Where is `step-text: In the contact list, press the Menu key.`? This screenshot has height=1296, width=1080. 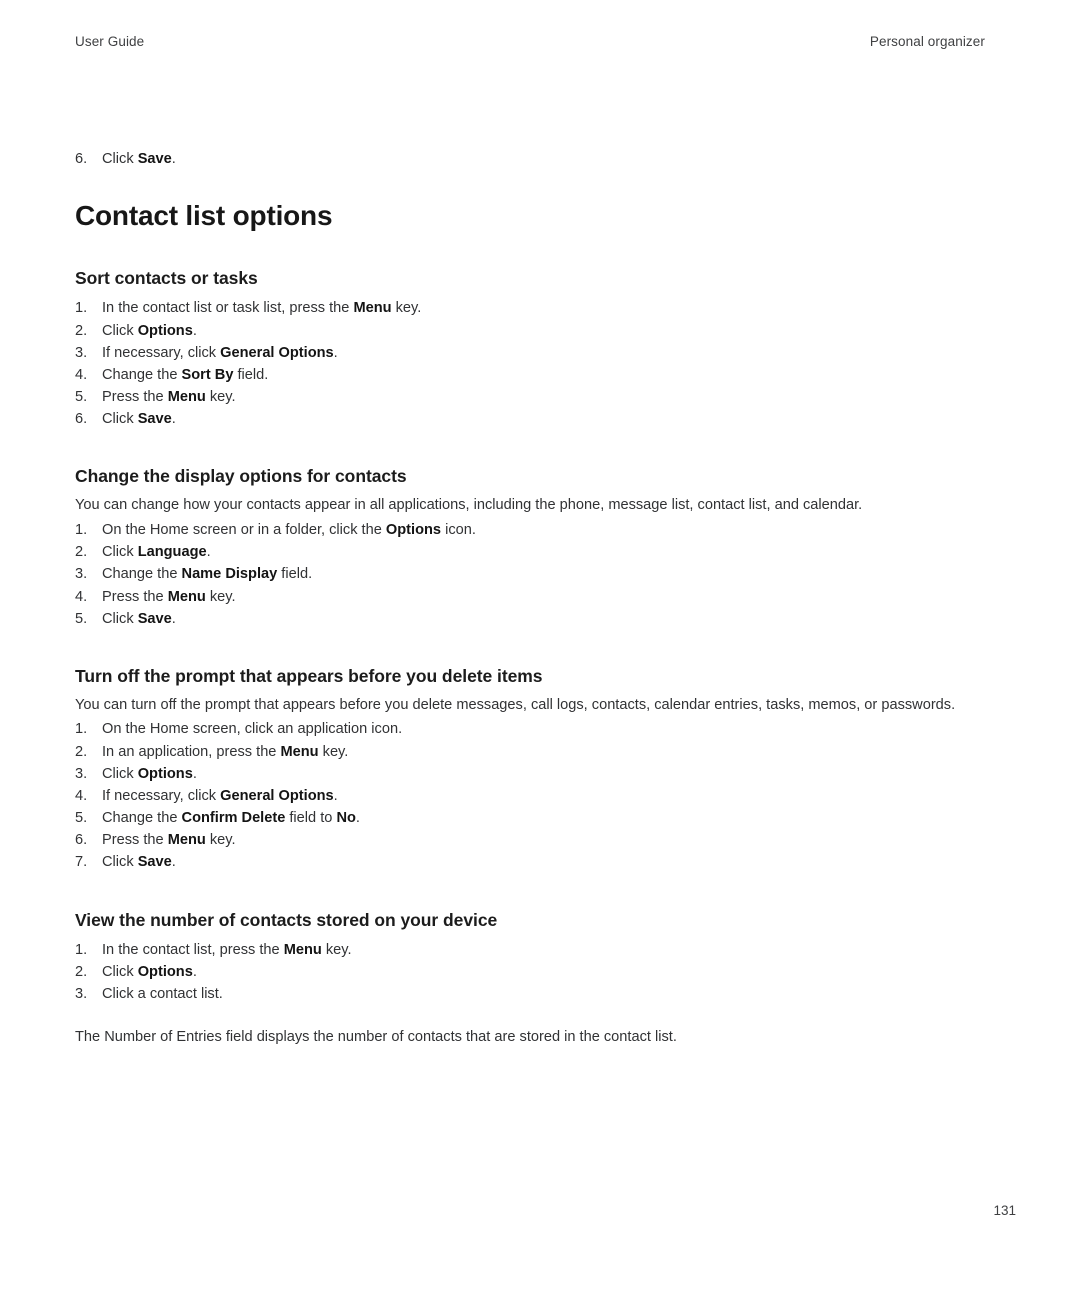 step-text: In the contact list, press the Menu key. is located at coordinates (227, 949).